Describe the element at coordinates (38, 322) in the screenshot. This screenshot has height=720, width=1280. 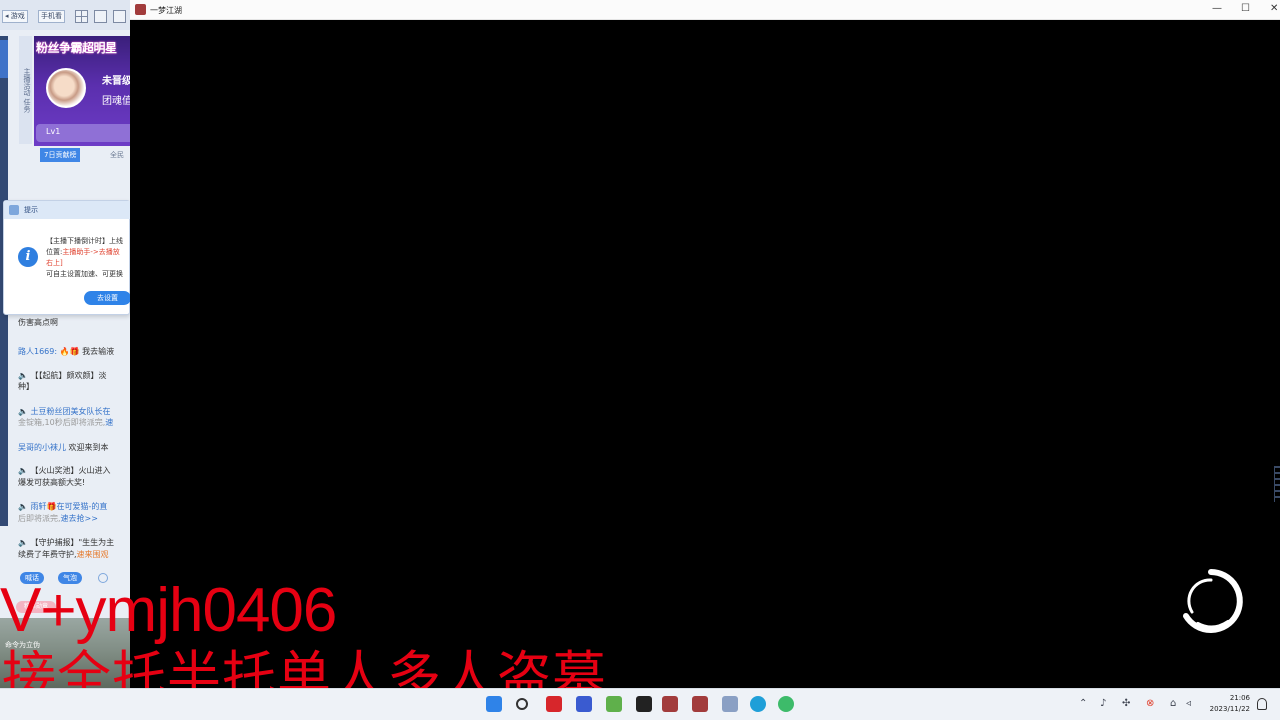
I see `chat-line: 伤害高点啊` at that location.